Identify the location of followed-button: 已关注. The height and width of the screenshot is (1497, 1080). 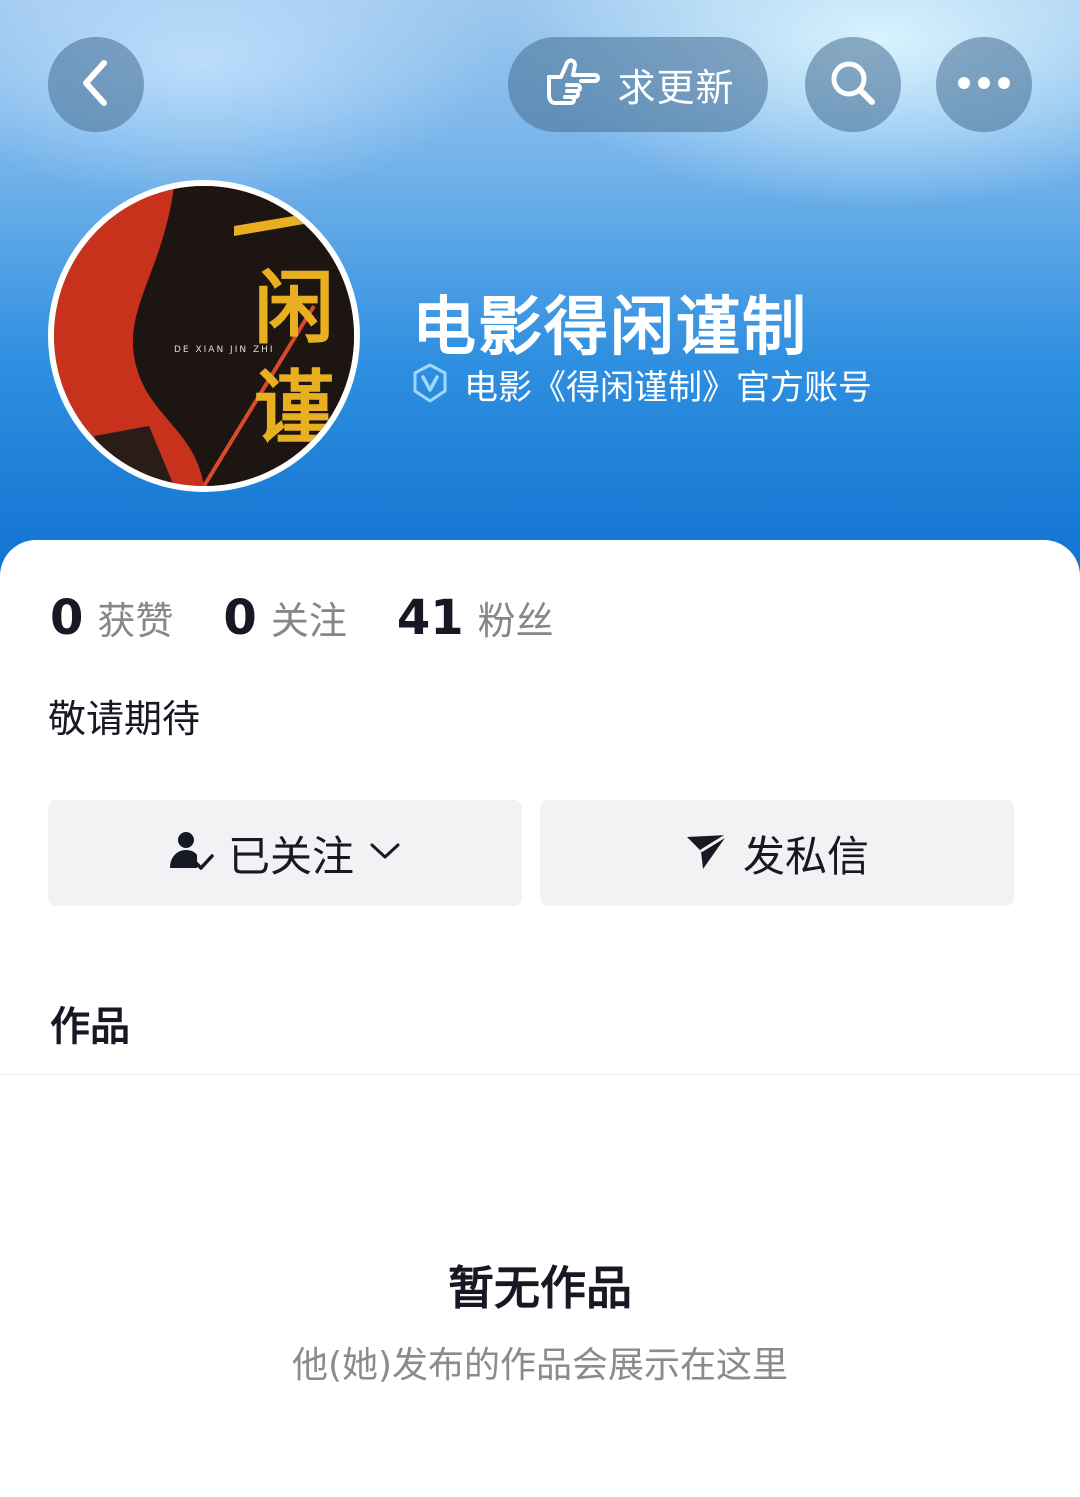
(285, 853).